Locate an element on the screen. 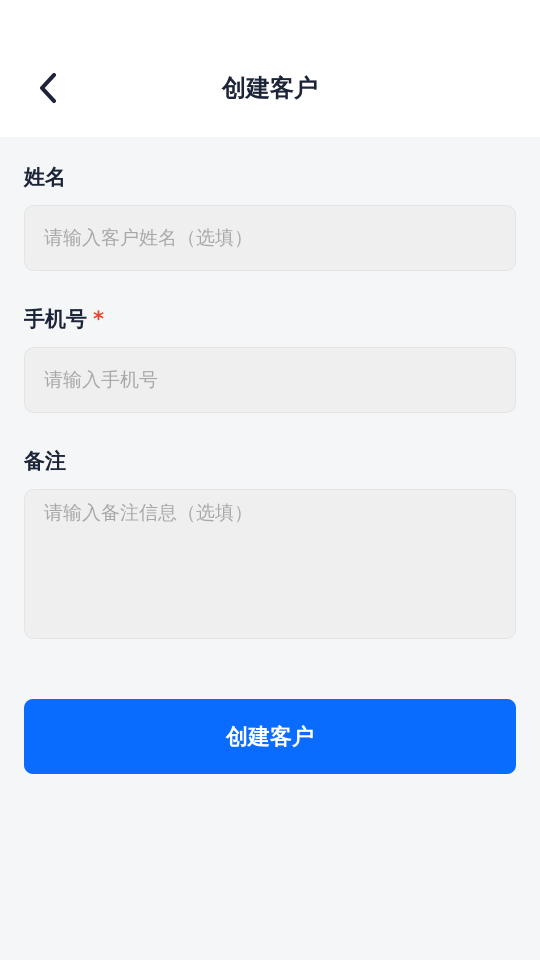 The image size is (540, 960). field-label: 备注 is located at coordinates (45, 461).